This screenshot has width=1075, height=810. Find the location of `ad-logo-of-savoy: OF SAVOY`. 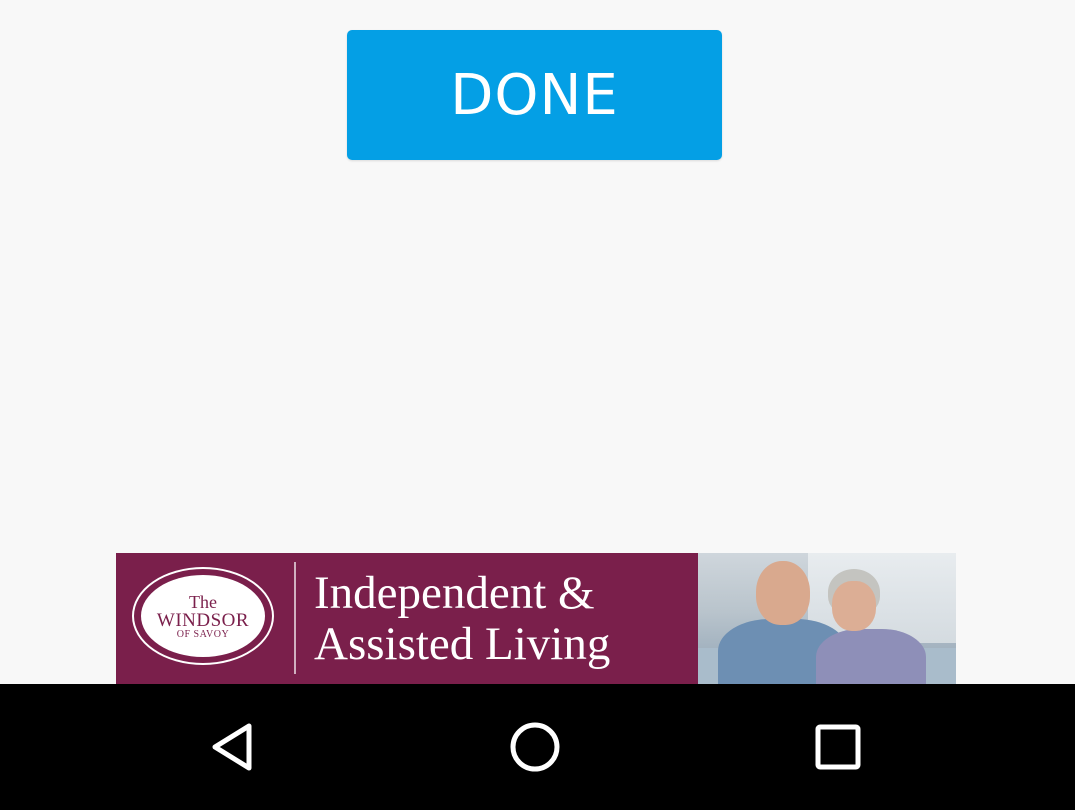

ad-logo-of-savoy: OF SAVOY is located at coordinates (203, 634).